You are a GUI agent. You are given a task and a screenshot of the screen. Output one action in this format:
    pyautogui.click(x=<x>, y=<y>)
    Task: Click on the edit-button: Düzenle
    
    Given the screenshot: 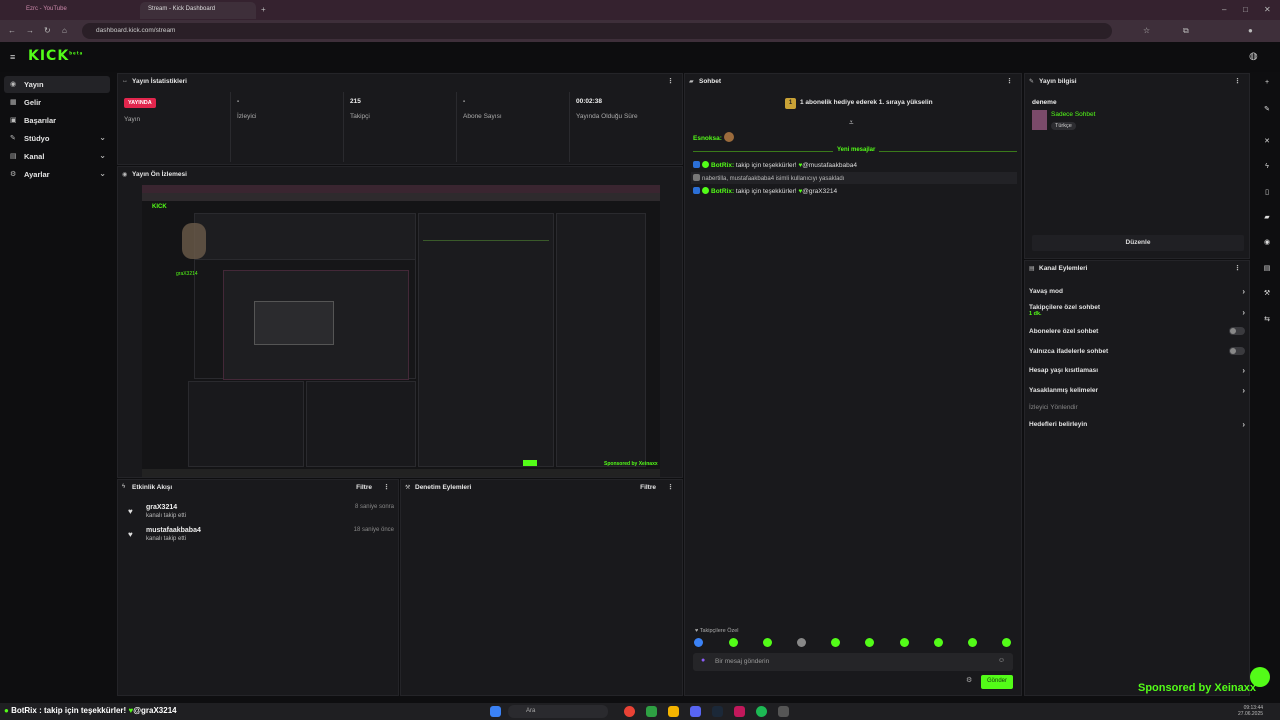 What is the action you would take?
    pyautogui.click(x=1138, y=243)
    